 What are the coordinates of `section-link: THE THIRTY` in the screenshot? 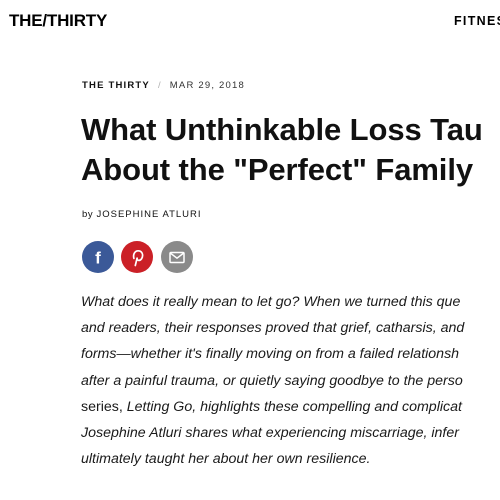 It's located at (116, 85).